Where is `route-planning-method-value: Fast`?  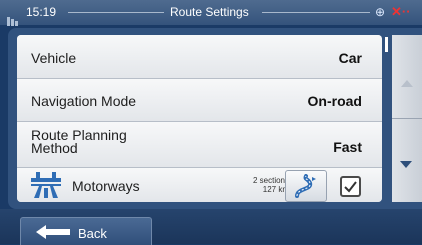
route-planning-method-value: Fast is located at coordinates (347, 147).